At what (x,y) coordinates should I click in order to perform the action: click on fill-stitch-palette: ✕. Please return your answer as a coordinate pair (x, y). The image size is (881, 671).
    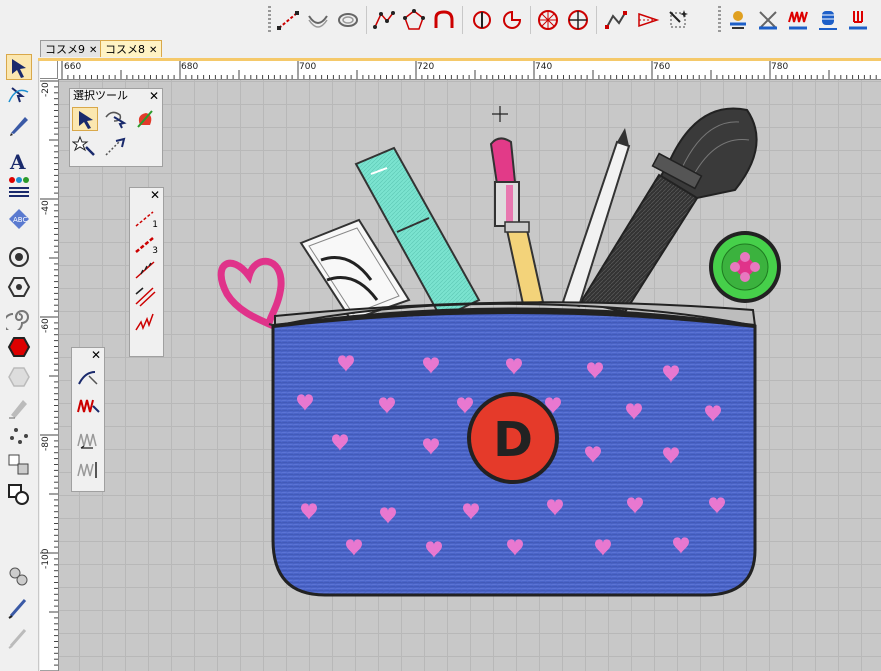
    Looking at the image, I should click on (88, 419).